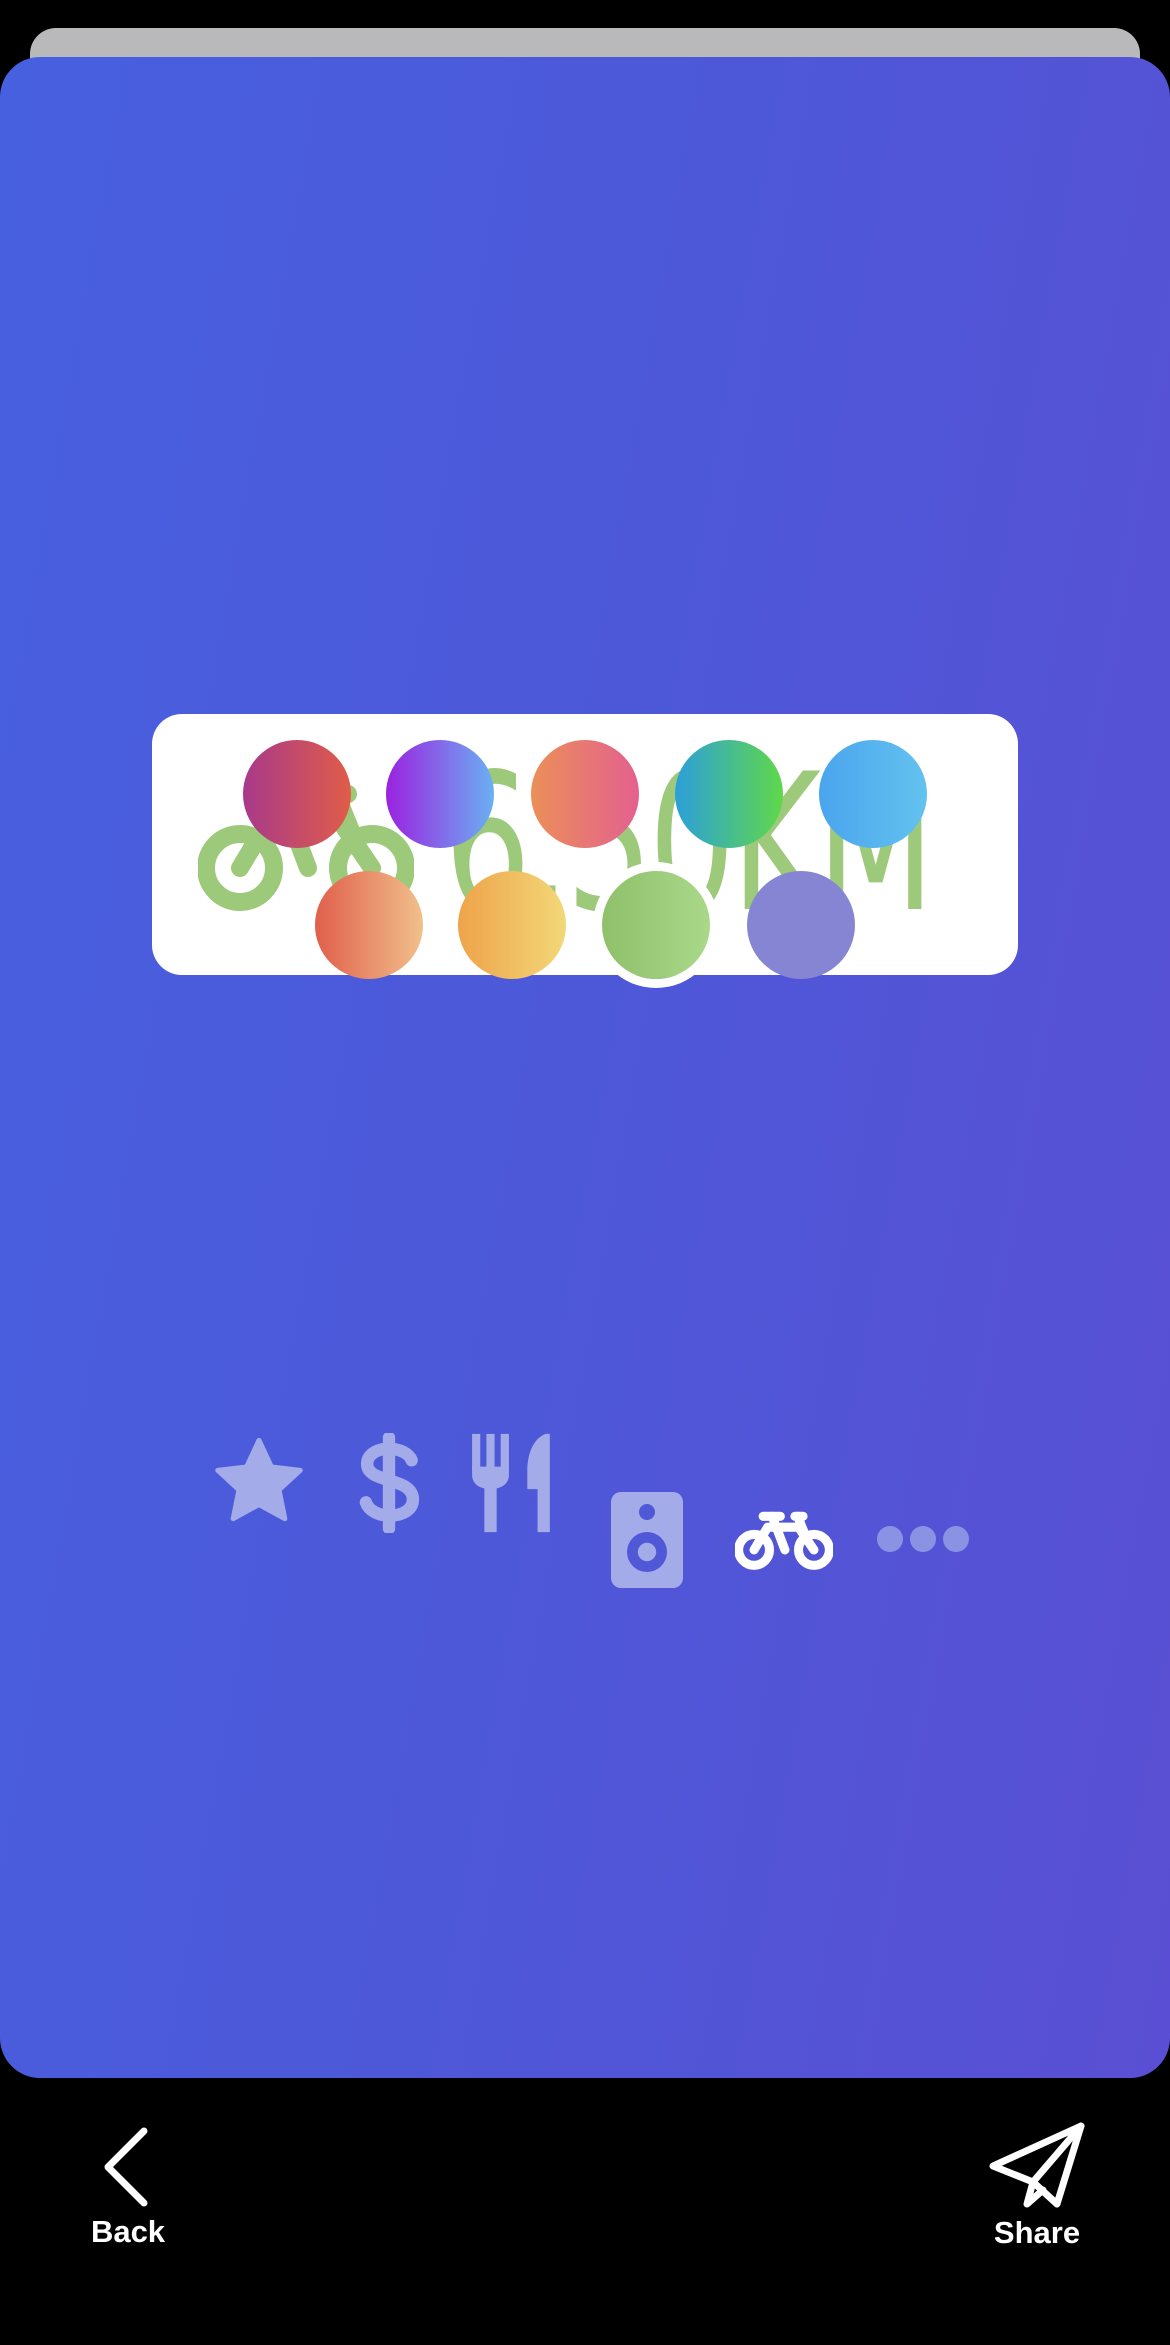 The height and width of the screenshot is (2345, 1170). I want to click on swatch-orange-yellow, so click(512, 925).